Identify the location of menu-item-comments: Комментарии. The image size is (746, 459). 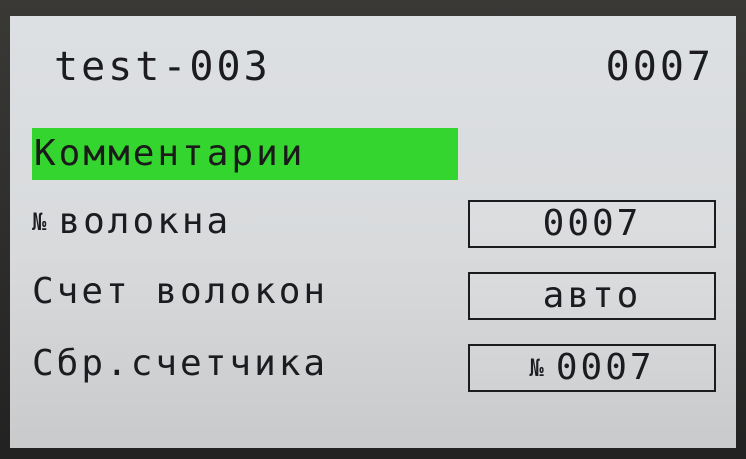
(245, 154).